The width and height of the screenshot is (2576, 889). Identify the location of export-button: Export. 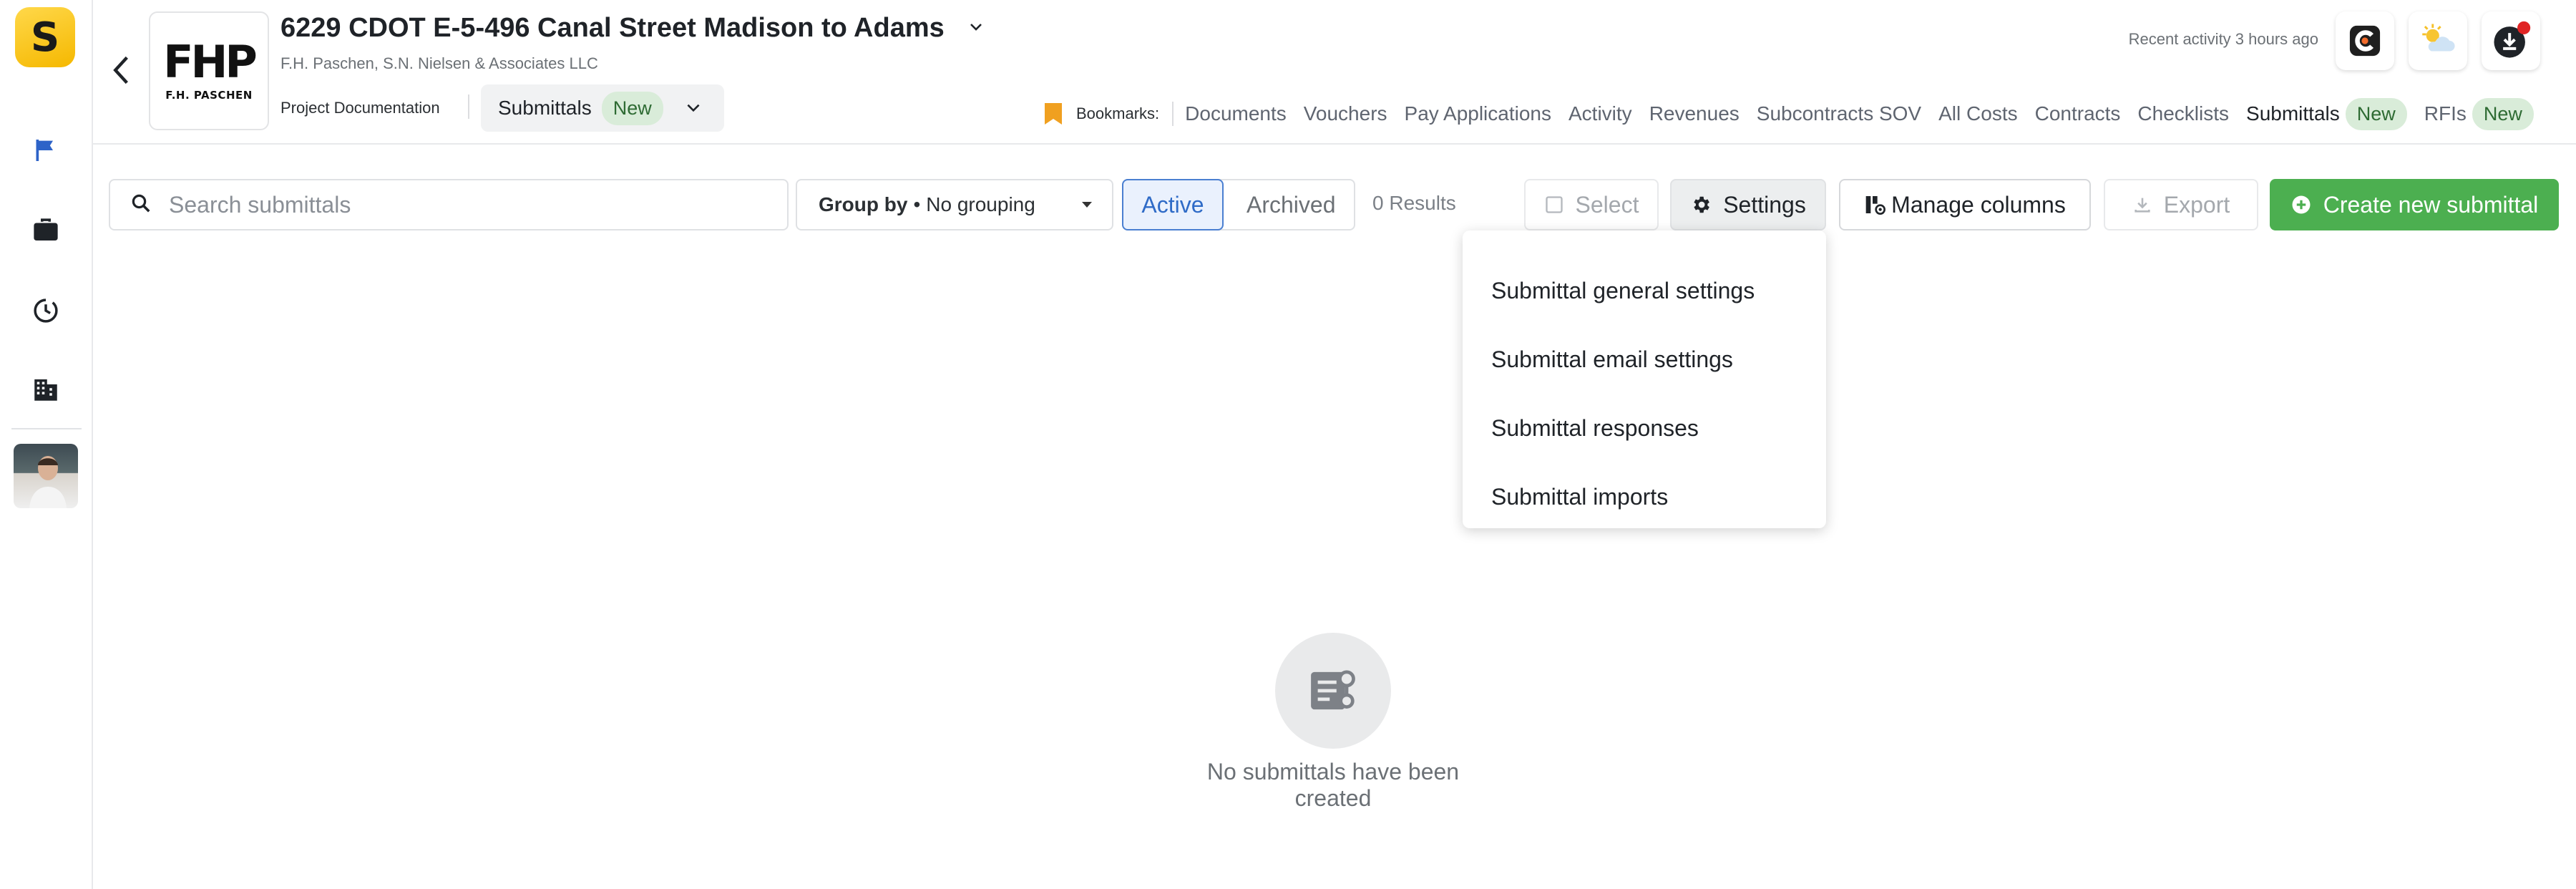
(2181, 204).